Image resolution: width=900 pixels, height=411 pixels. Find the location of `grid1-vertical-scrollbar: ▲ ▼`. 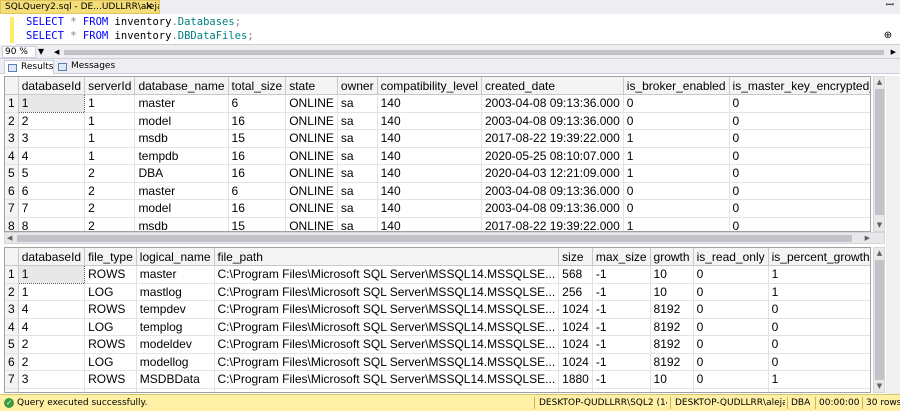

grid1-vertical-scrollbar: ▲ ▼ is located at coordinates (879, 154).